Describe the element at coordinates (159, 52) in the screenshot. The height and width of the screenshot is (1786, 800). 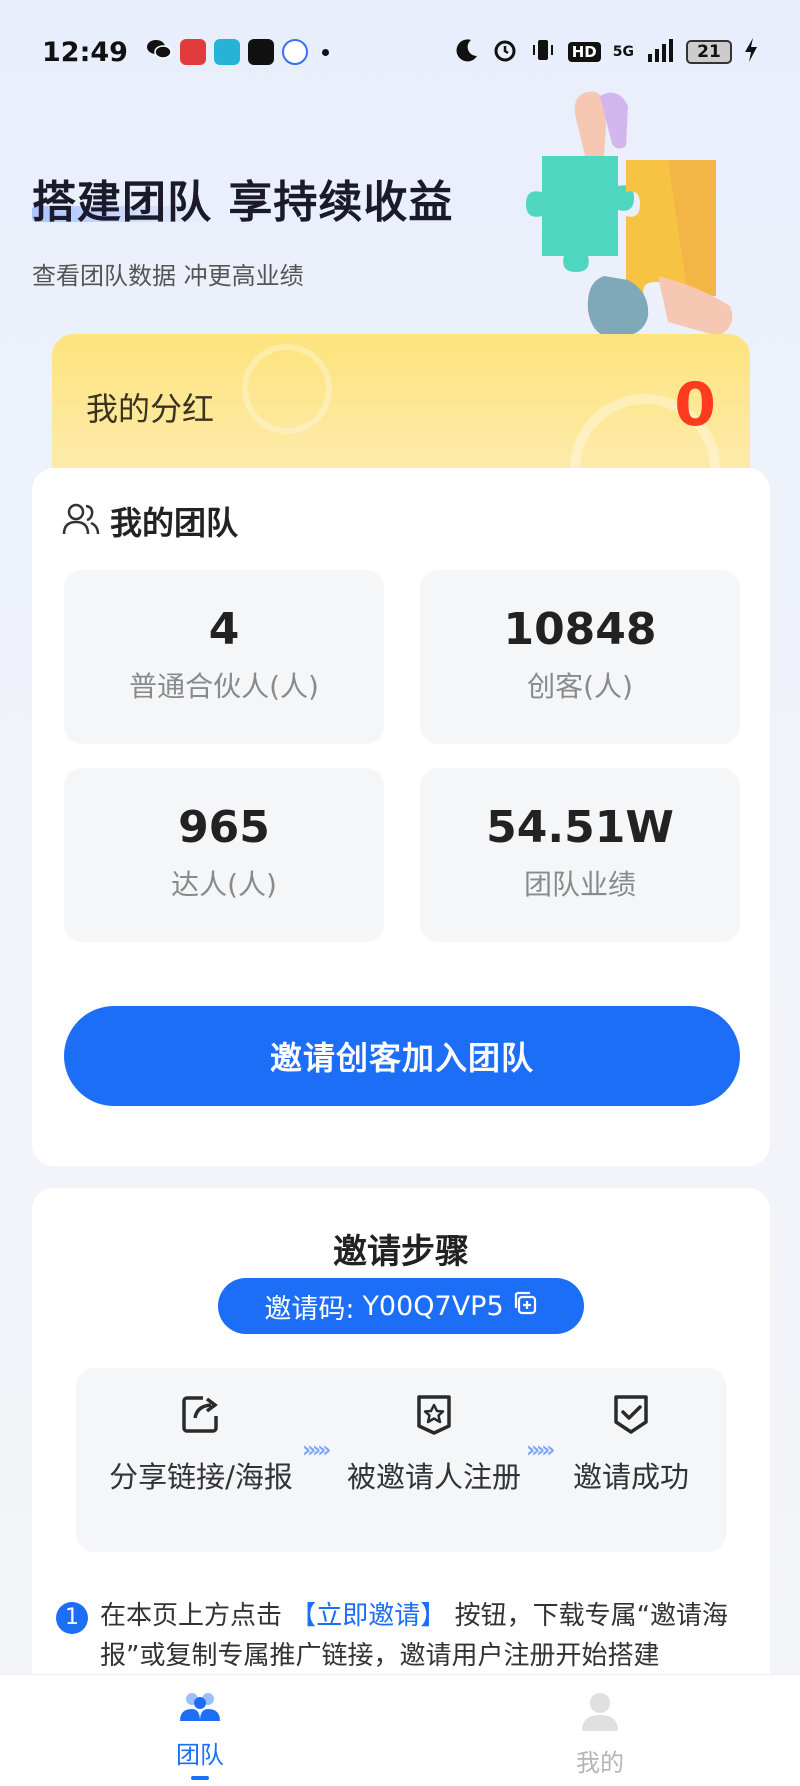
I see `wechat-icon` at that location.